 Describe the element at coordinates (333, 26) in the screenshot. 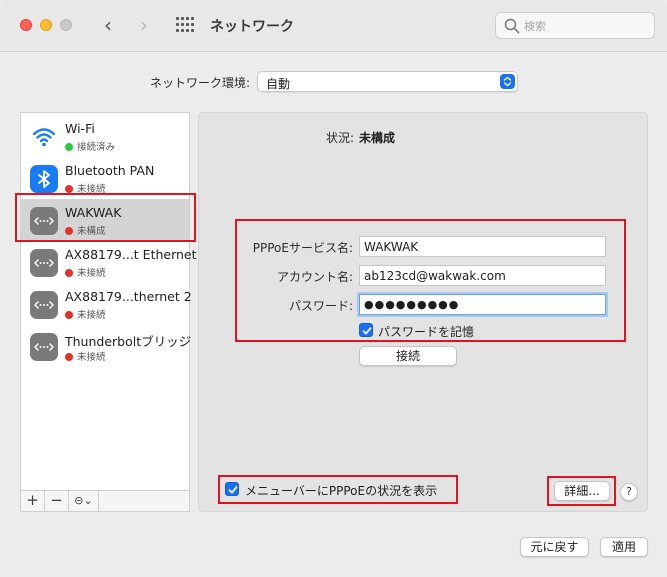

I see `title-bar: ‹ › ネットワーク` at that location.